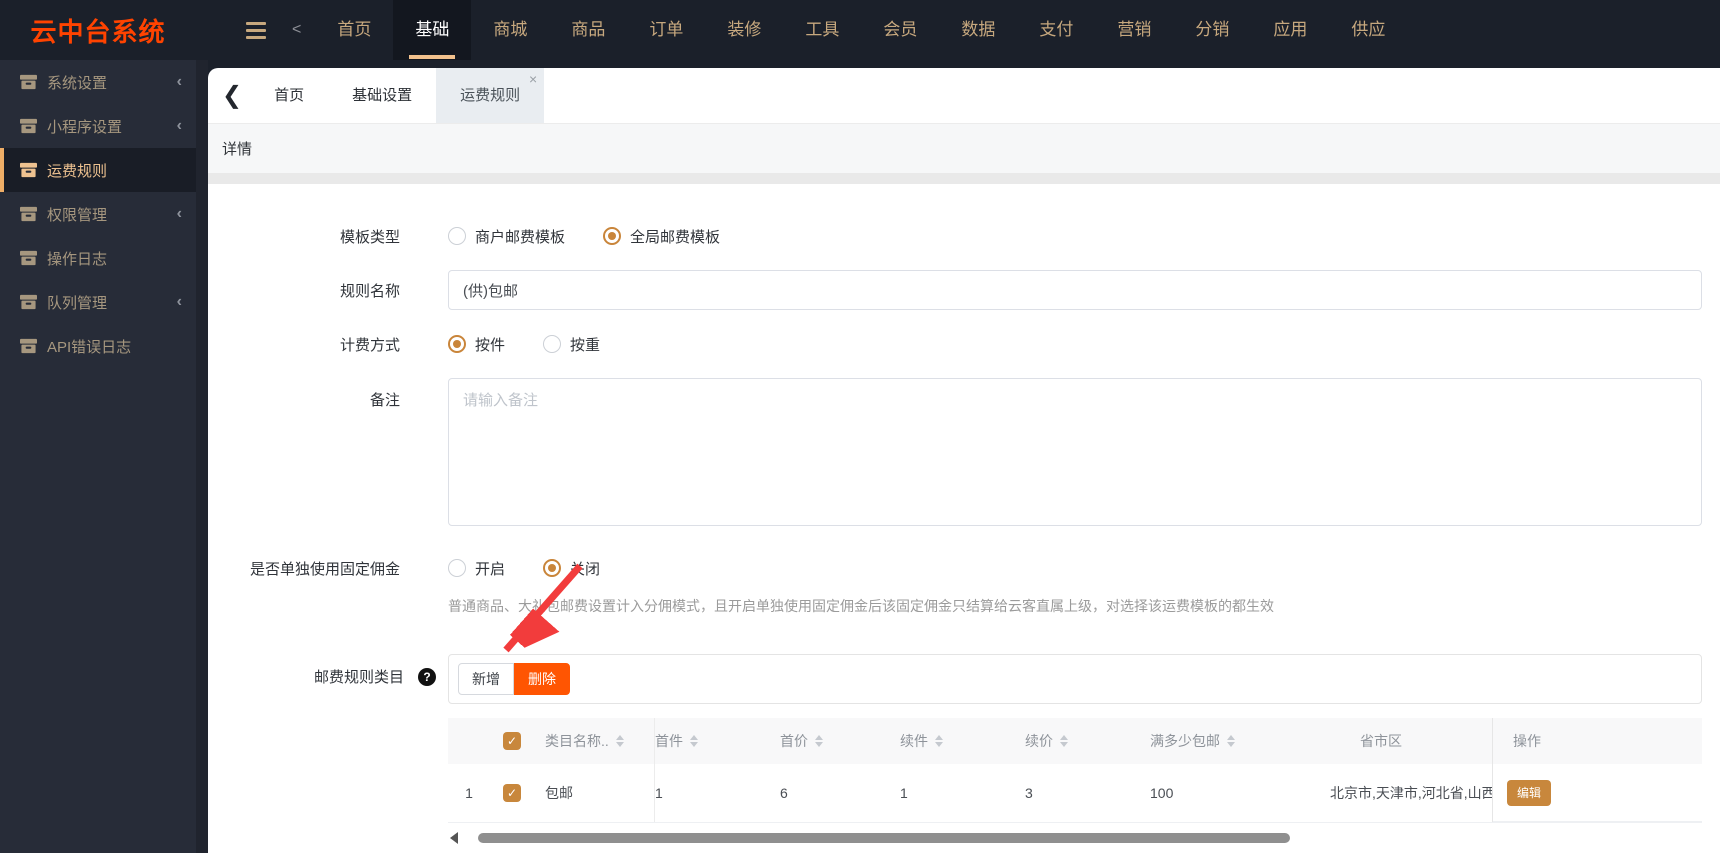 The image size is (1720, 853). What do you see at coordinates (588, 30) in the screenshot?
I see `nav-item-3: 商品` at bounding box center [588, 30].